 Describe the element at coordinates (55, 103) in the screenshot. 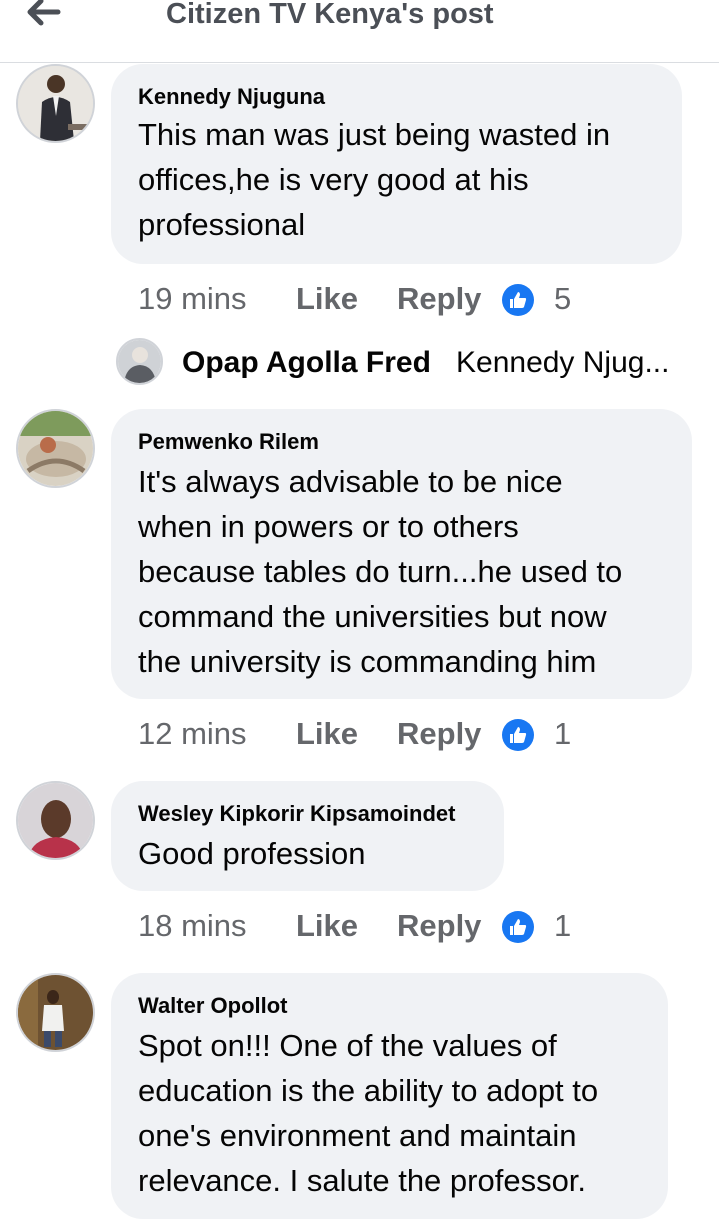

I see `avatar-kennedy-njuguna` at that location.